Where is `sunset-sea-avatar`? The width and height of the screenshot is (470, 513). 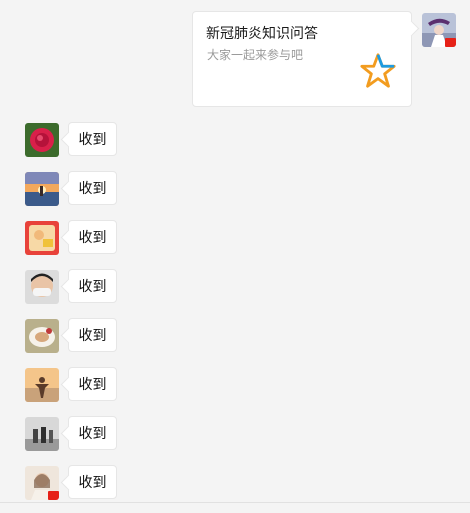
sunset-sea-avatar is located at coordinates (42, 189).